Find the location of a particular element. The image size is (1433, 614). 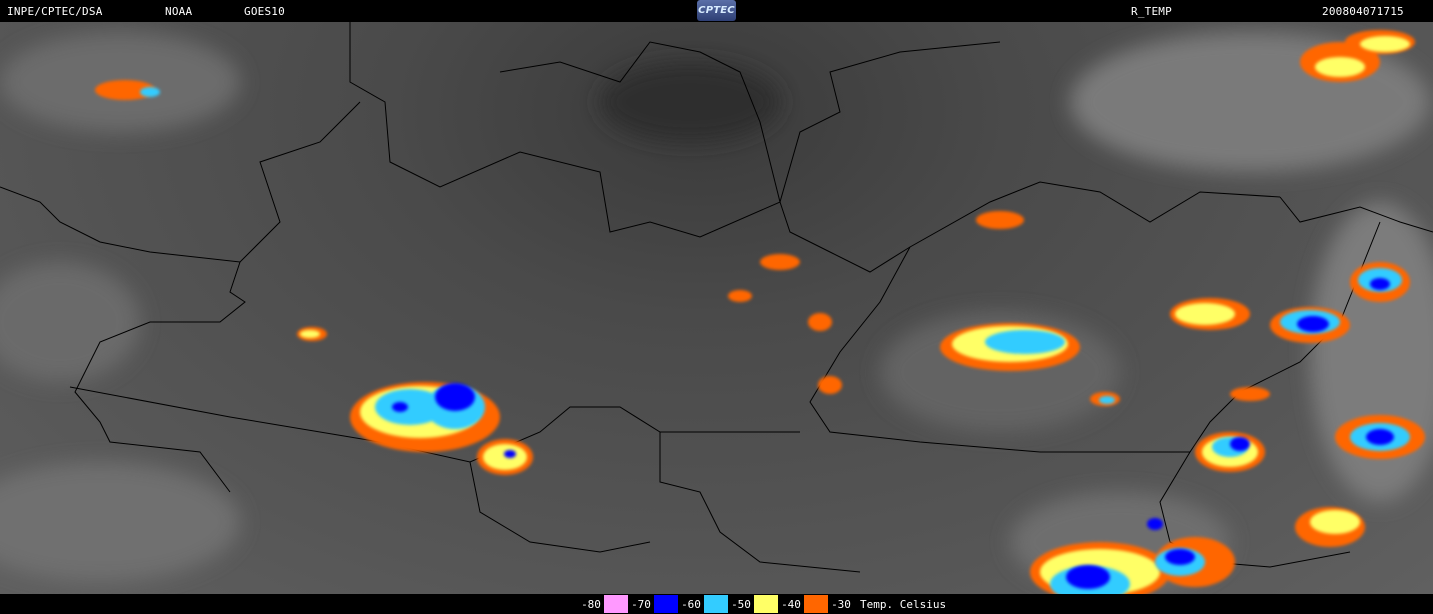

legend-item: -50 is located at coordinates (753, 604).